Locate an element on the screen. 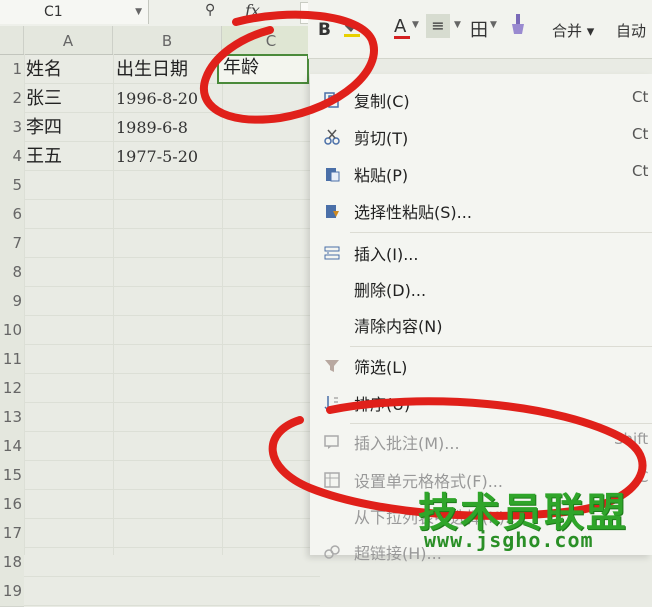 This screenshot has width=652, height=607. row-header-18: 18 is located at coordinates (12, 563).